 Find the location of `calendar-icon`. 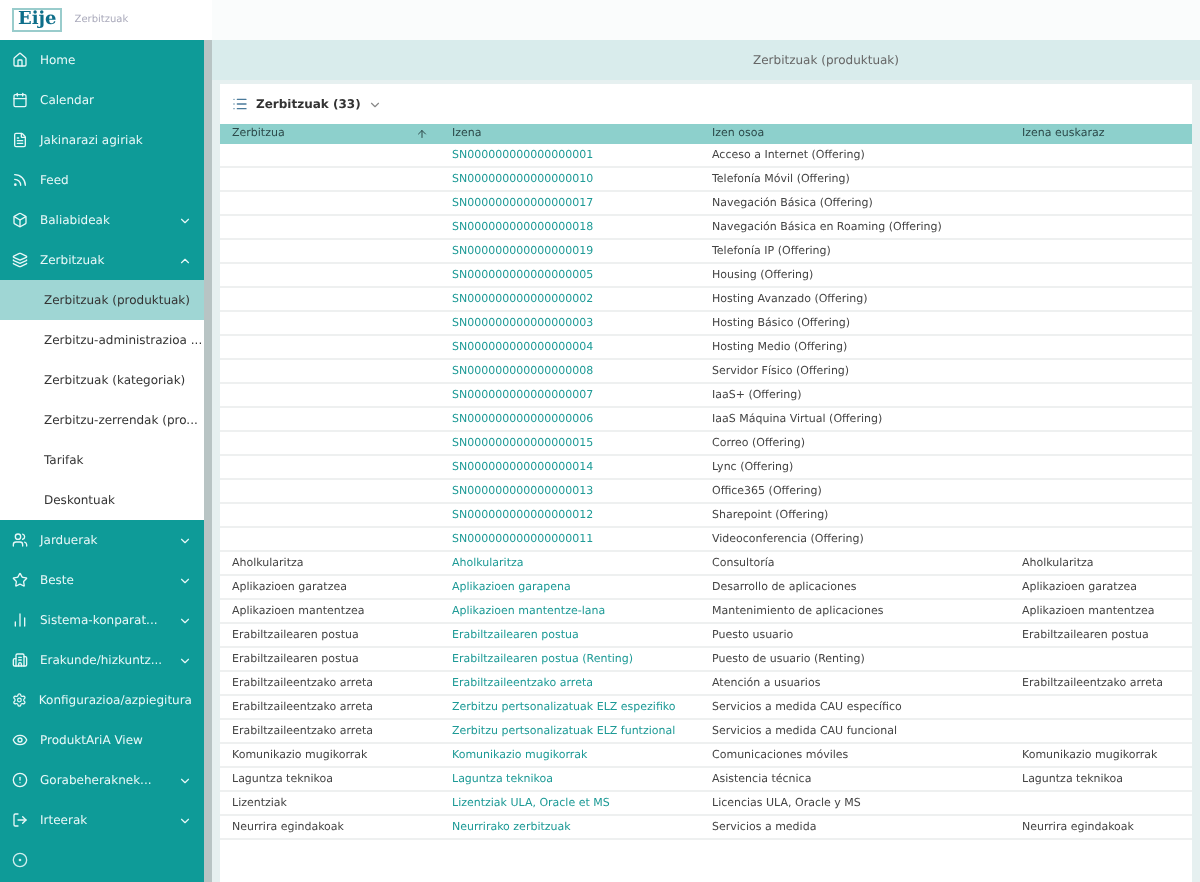

calendar-icon is located at coordinates (20, 100).